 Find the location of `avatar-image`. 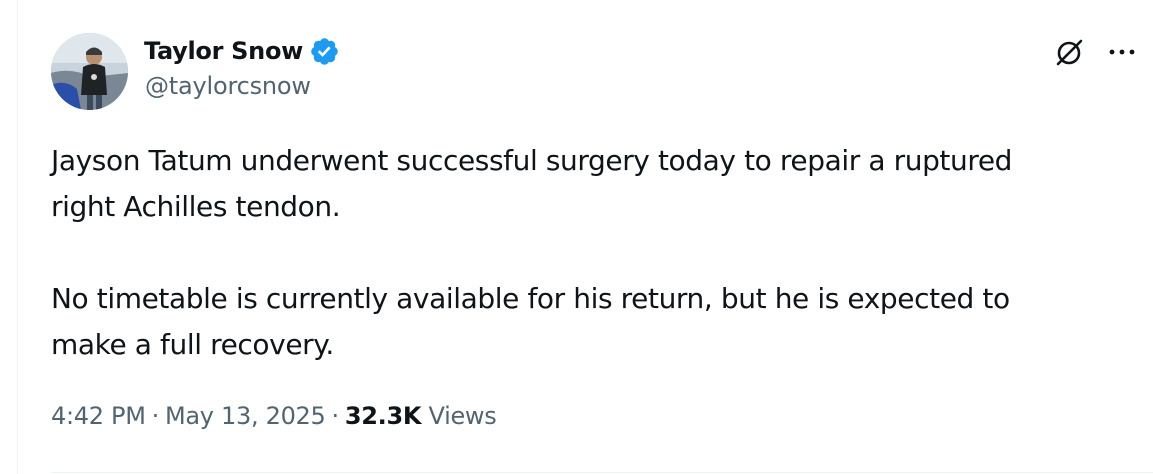

avatar-image is located at coordinates (89, 71).